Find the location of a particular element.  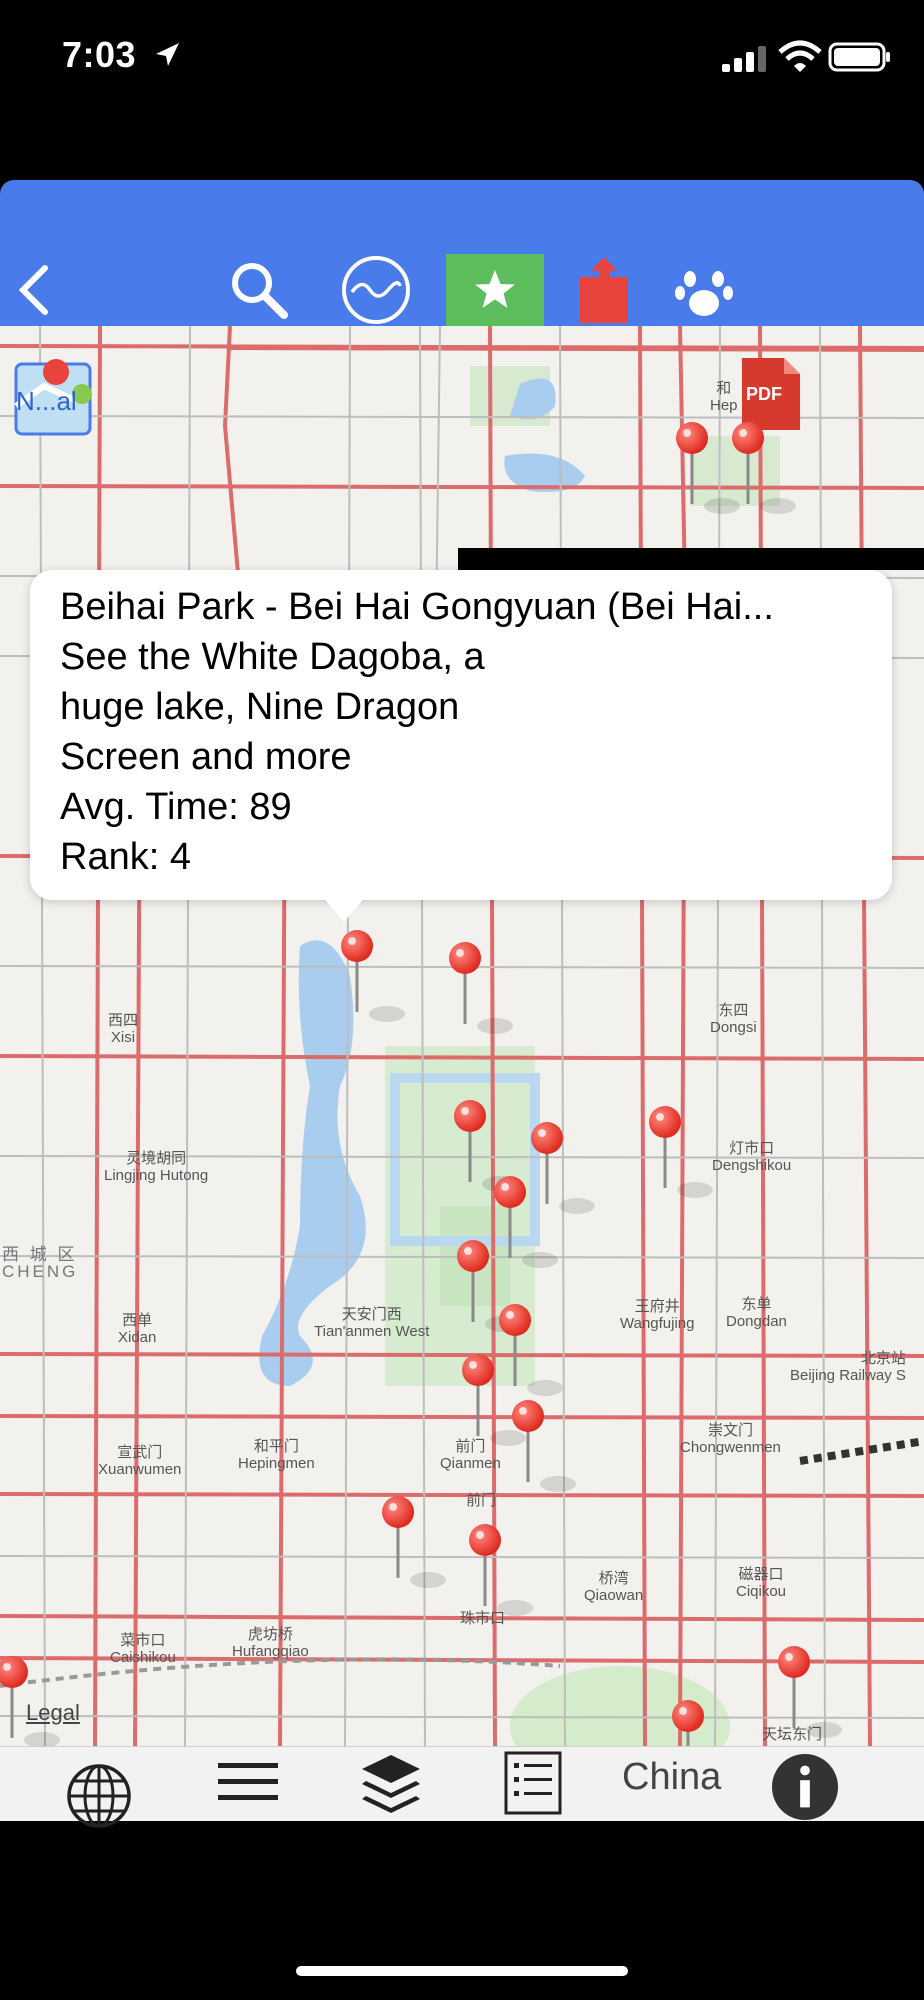

map-label: 天安门西 Tian'anmen West is located at coordinates (372, 1323).